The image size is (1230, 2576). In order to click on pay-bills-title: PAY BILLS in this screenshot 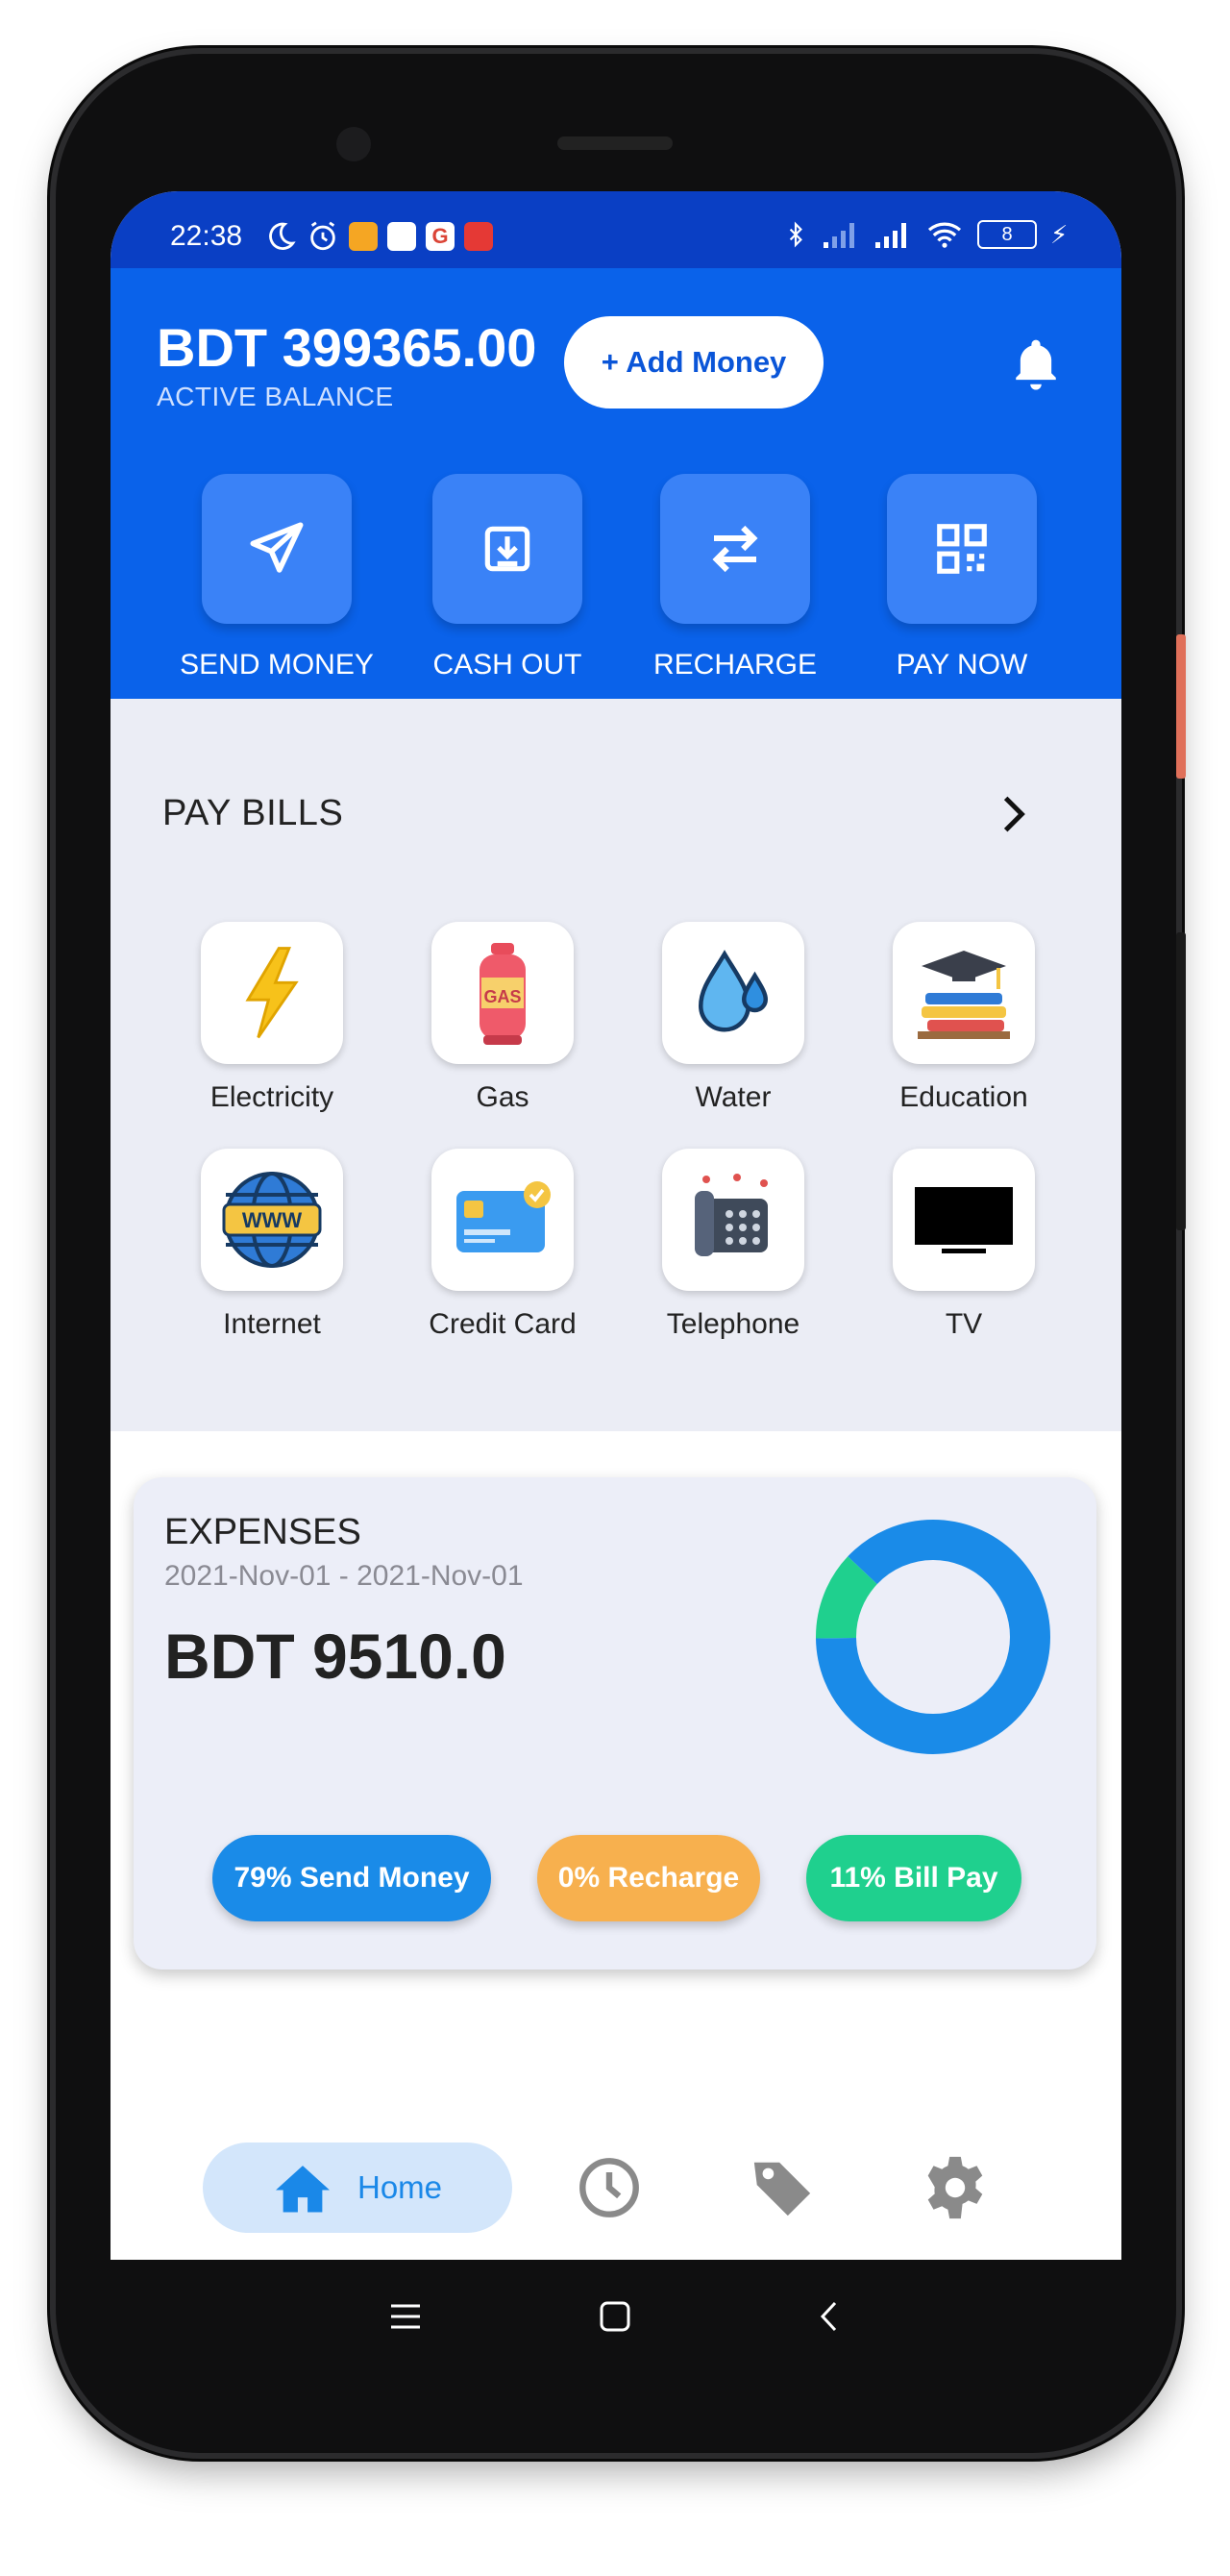, I will do `click(253, 813)`.